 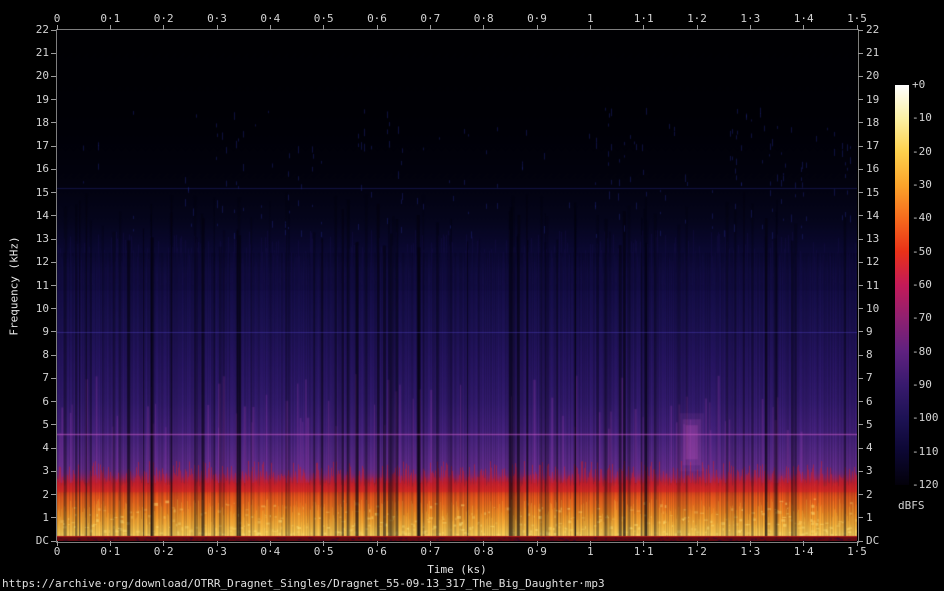 I want to click on colorbar-tick-label: -70, so click(x=922, y=318).